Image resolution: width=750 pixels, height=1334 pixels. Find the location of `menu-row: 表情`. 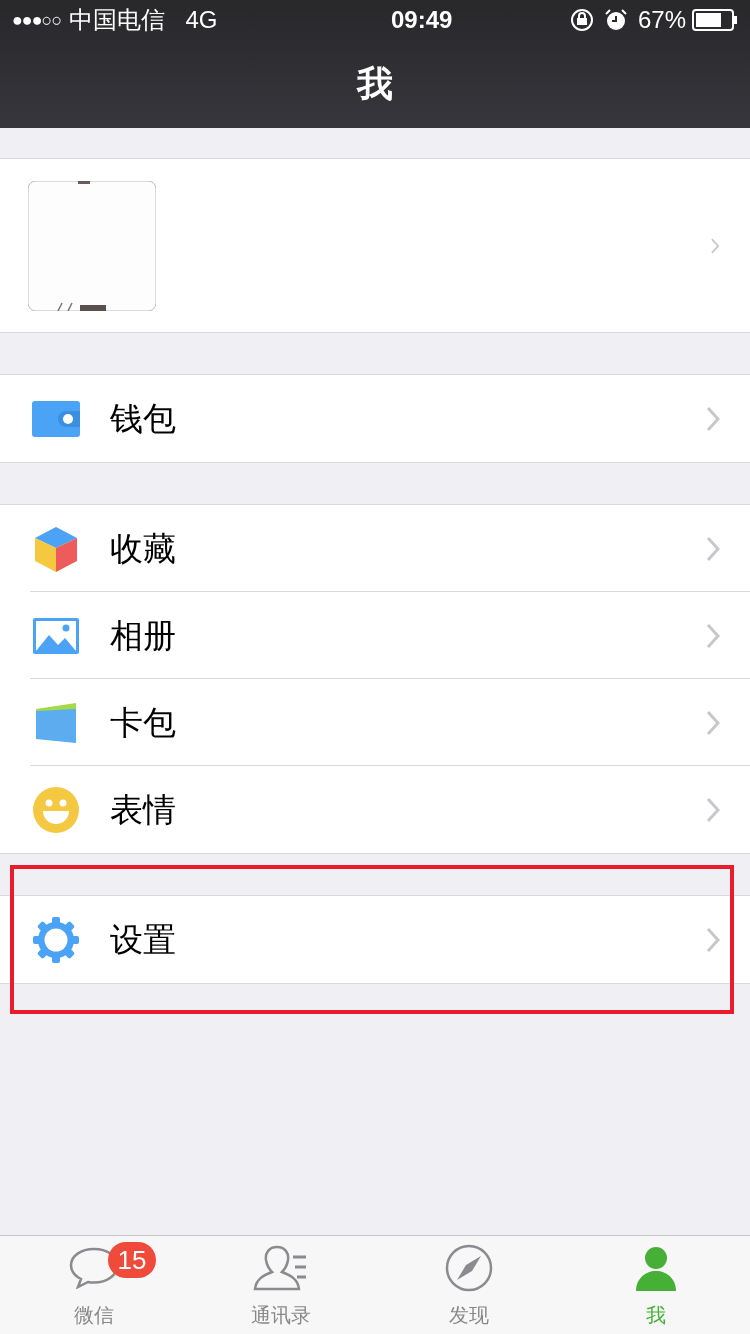

menu-row: 表情 is located at coordinates (375, 809).